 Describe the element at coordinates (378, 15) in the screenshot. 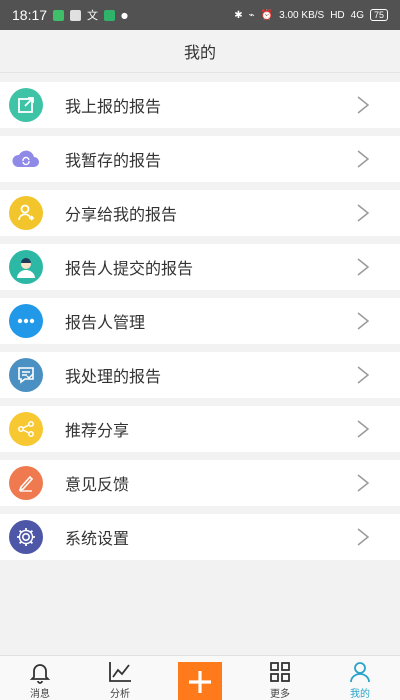

I see `battery-indicator: 75` at that location.